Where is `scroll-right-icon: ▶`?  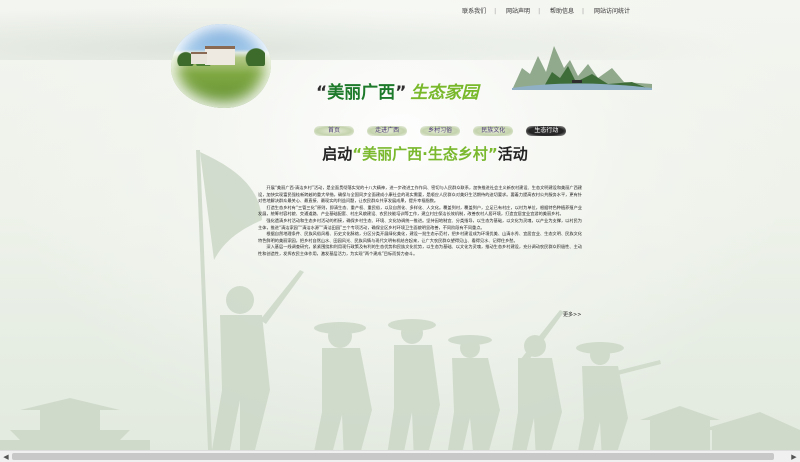 scroll-right-icon: ▶ is located at coordinates (794, 456).